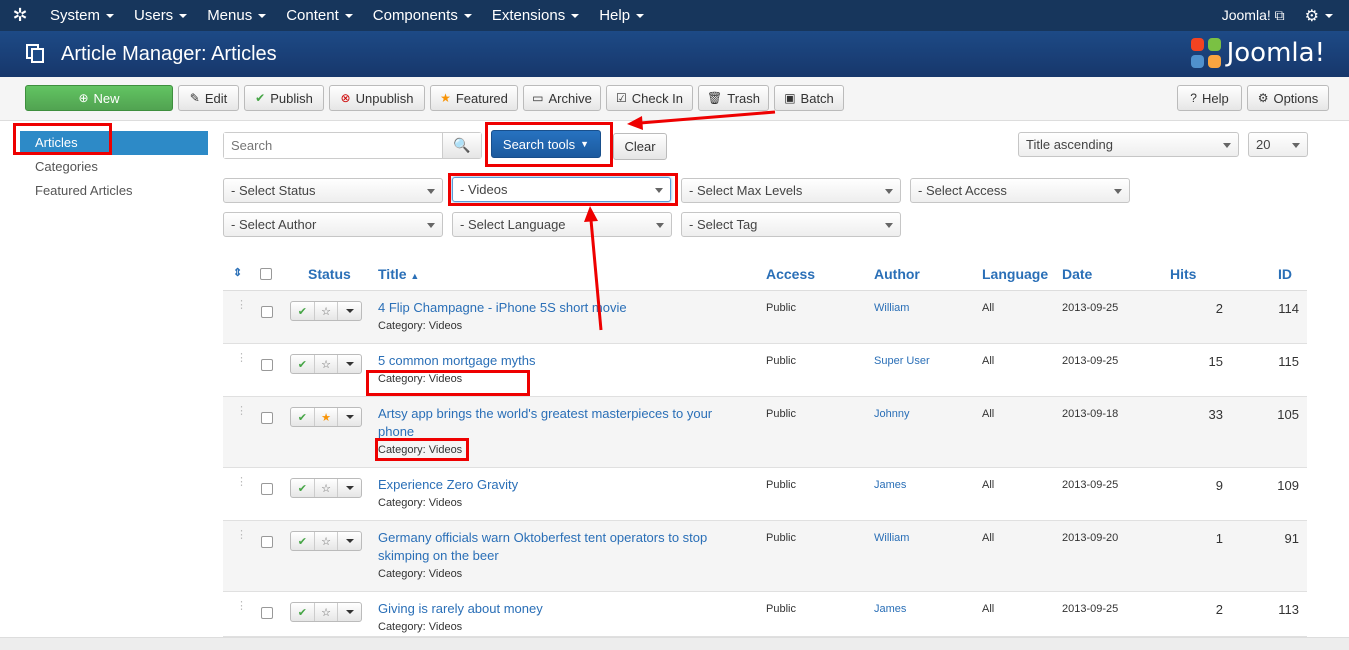 The image size is (1349, 650). What do you see at coordinates (1090, 361) in the screenshot?
I see `date-cell: 2013-09-25` at bounding box center [1090, 361].